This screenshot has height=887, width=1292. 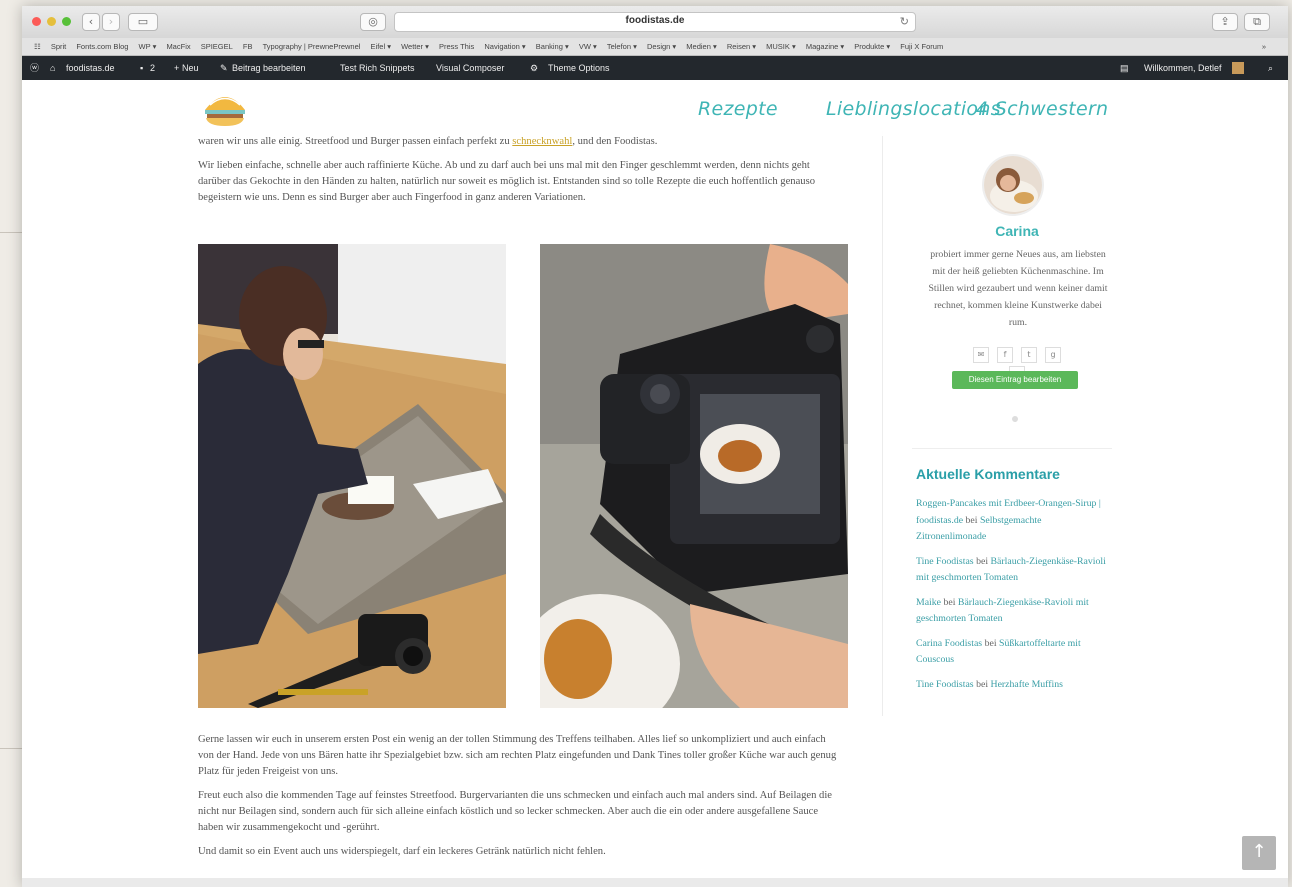 I want to click on bookmark-item: Reisen ▾, so click(x=741, y=46).